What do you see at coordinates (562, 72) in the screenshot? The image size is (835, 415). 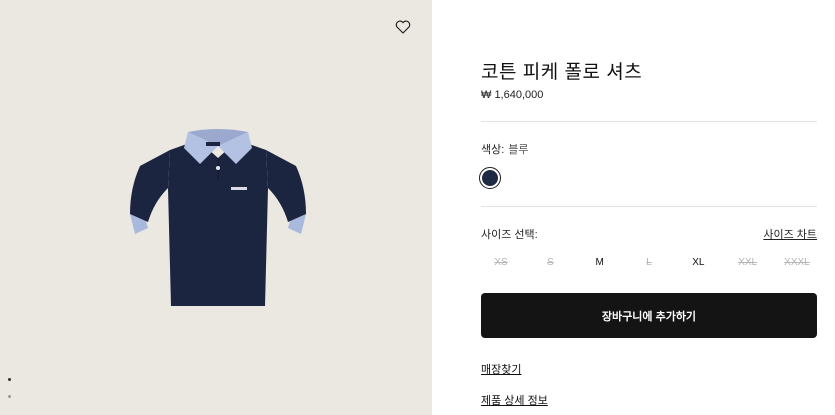 I see `product-title: 코튼 피케 폴로 셔츠` at bounding box center [562, 72].